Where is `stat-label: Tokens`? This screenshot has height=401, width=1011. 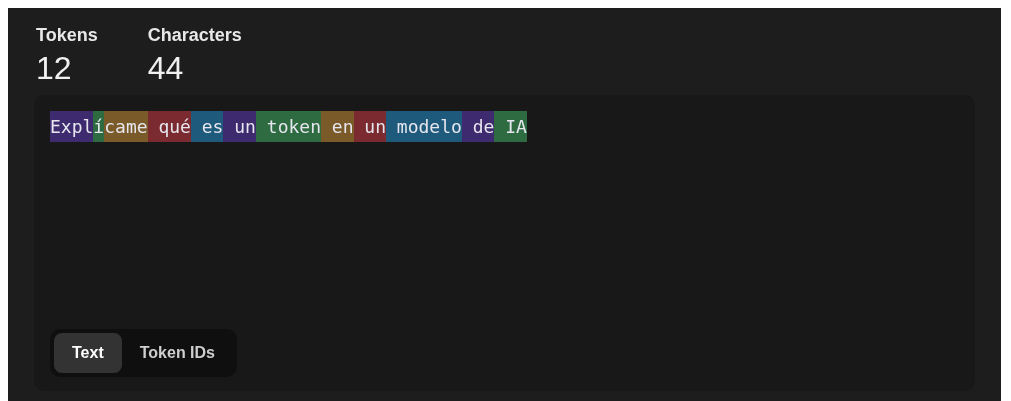
stat-label: Tokens is located at coordinates (67, 35).